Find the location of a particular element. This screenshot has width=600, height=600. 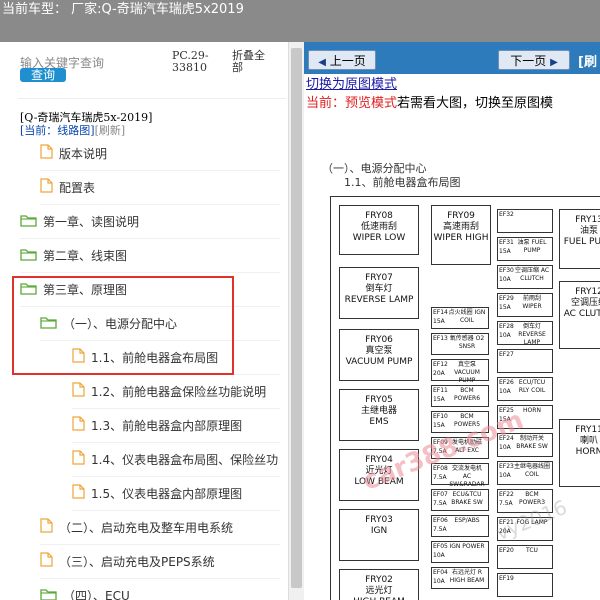

tree-item: （三）、启动充电及PEPS系统 is located at coordinates (160, 562).